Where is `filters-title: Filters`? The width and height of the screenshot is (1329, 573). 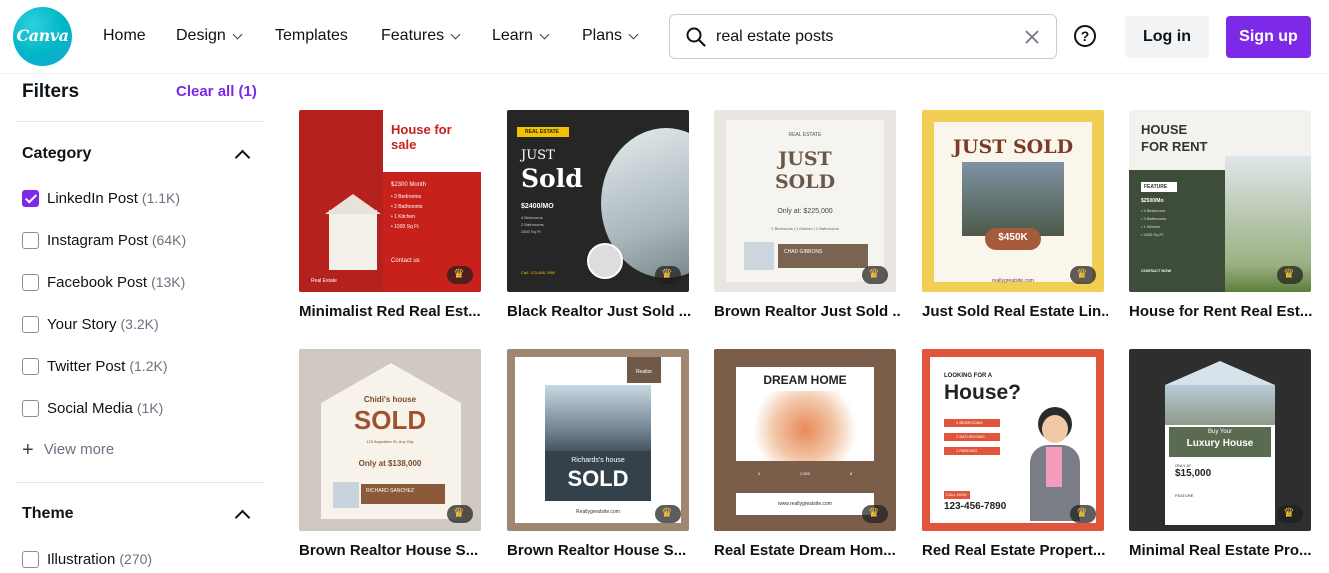
filters-title: Filters is located at coordinates (51, 91).